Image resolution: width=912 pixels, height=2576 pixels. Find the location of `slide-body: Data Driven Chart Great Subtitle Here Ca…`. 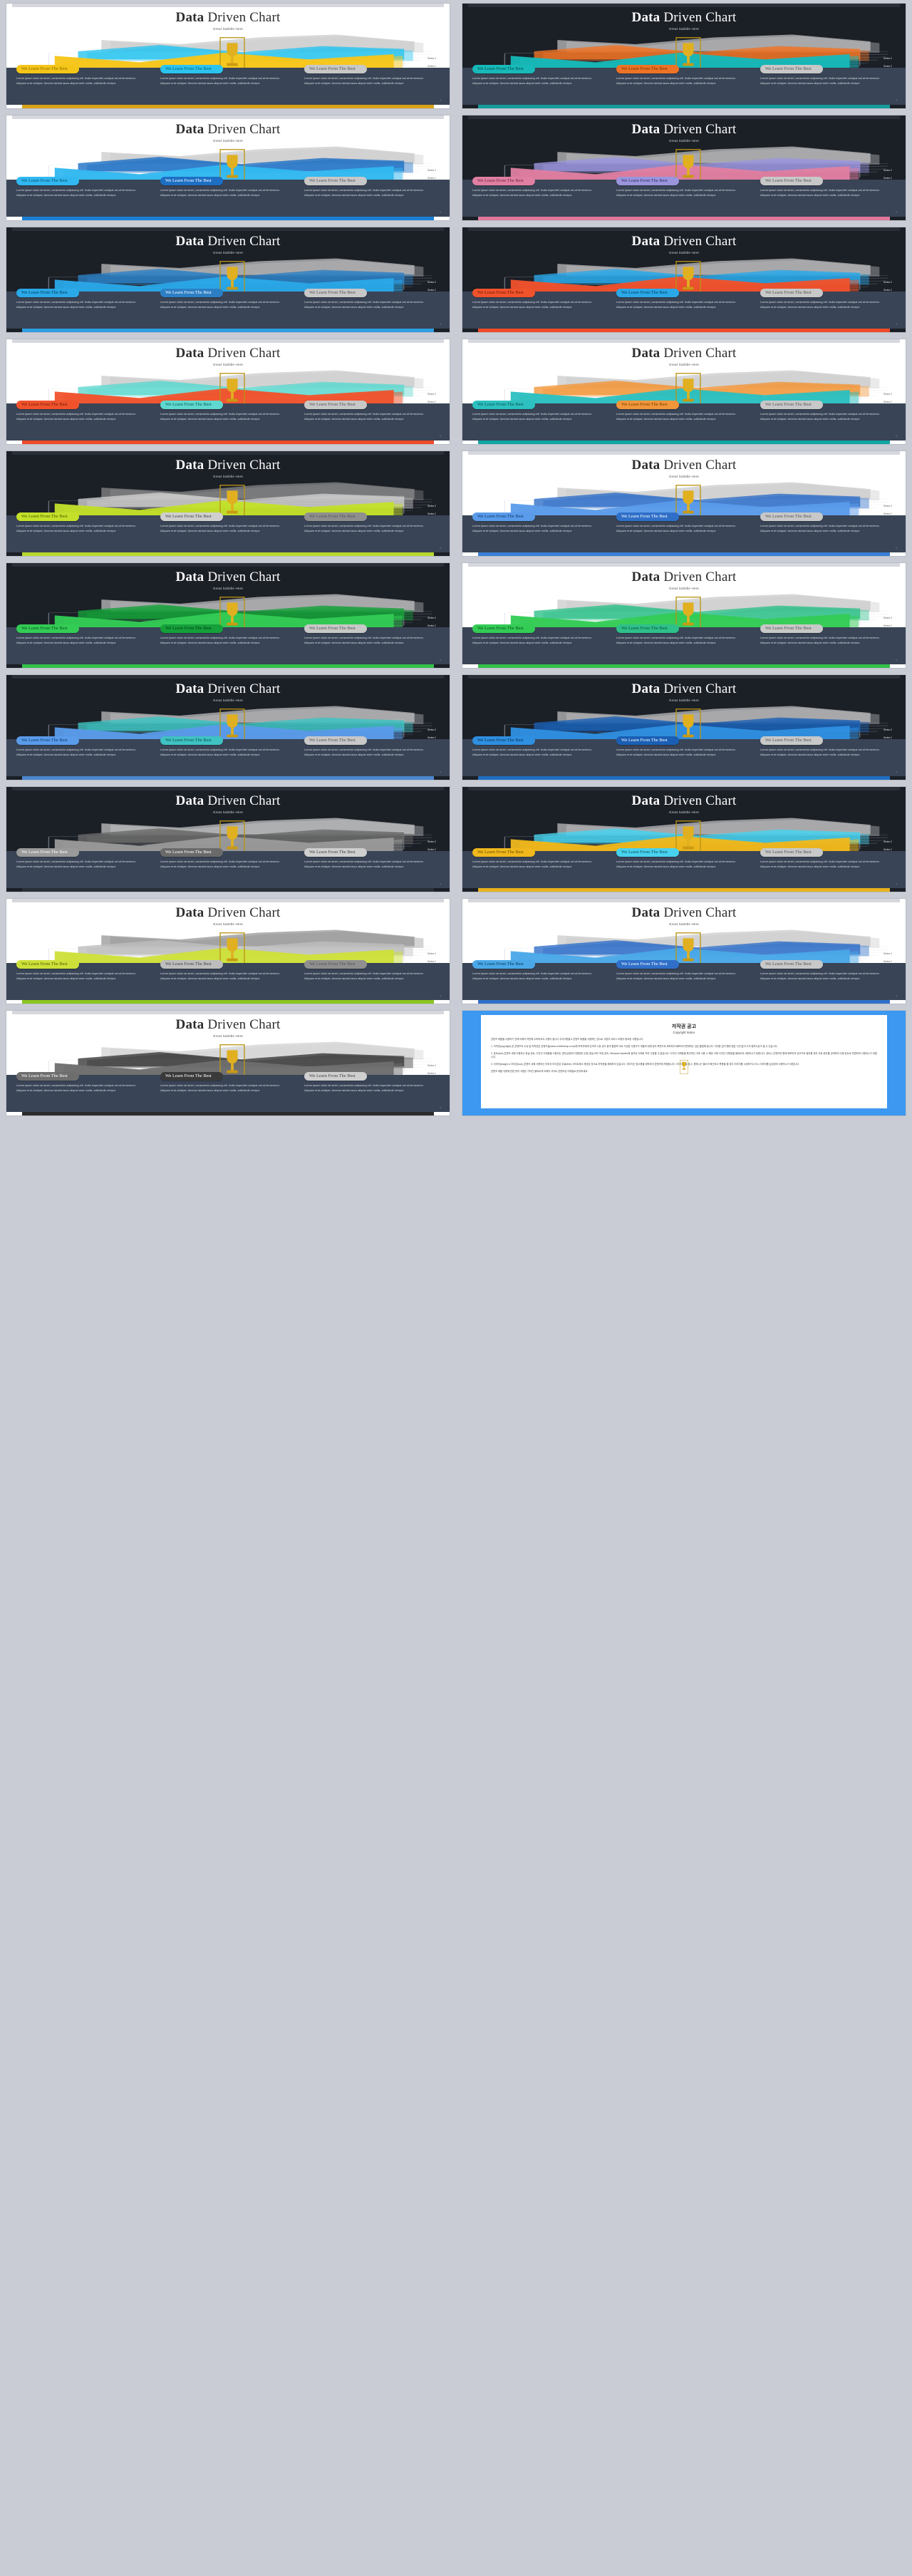

slide-body: Data Driven Chart Great Subtitle Here Ca… is located at coordinates (684, 503).